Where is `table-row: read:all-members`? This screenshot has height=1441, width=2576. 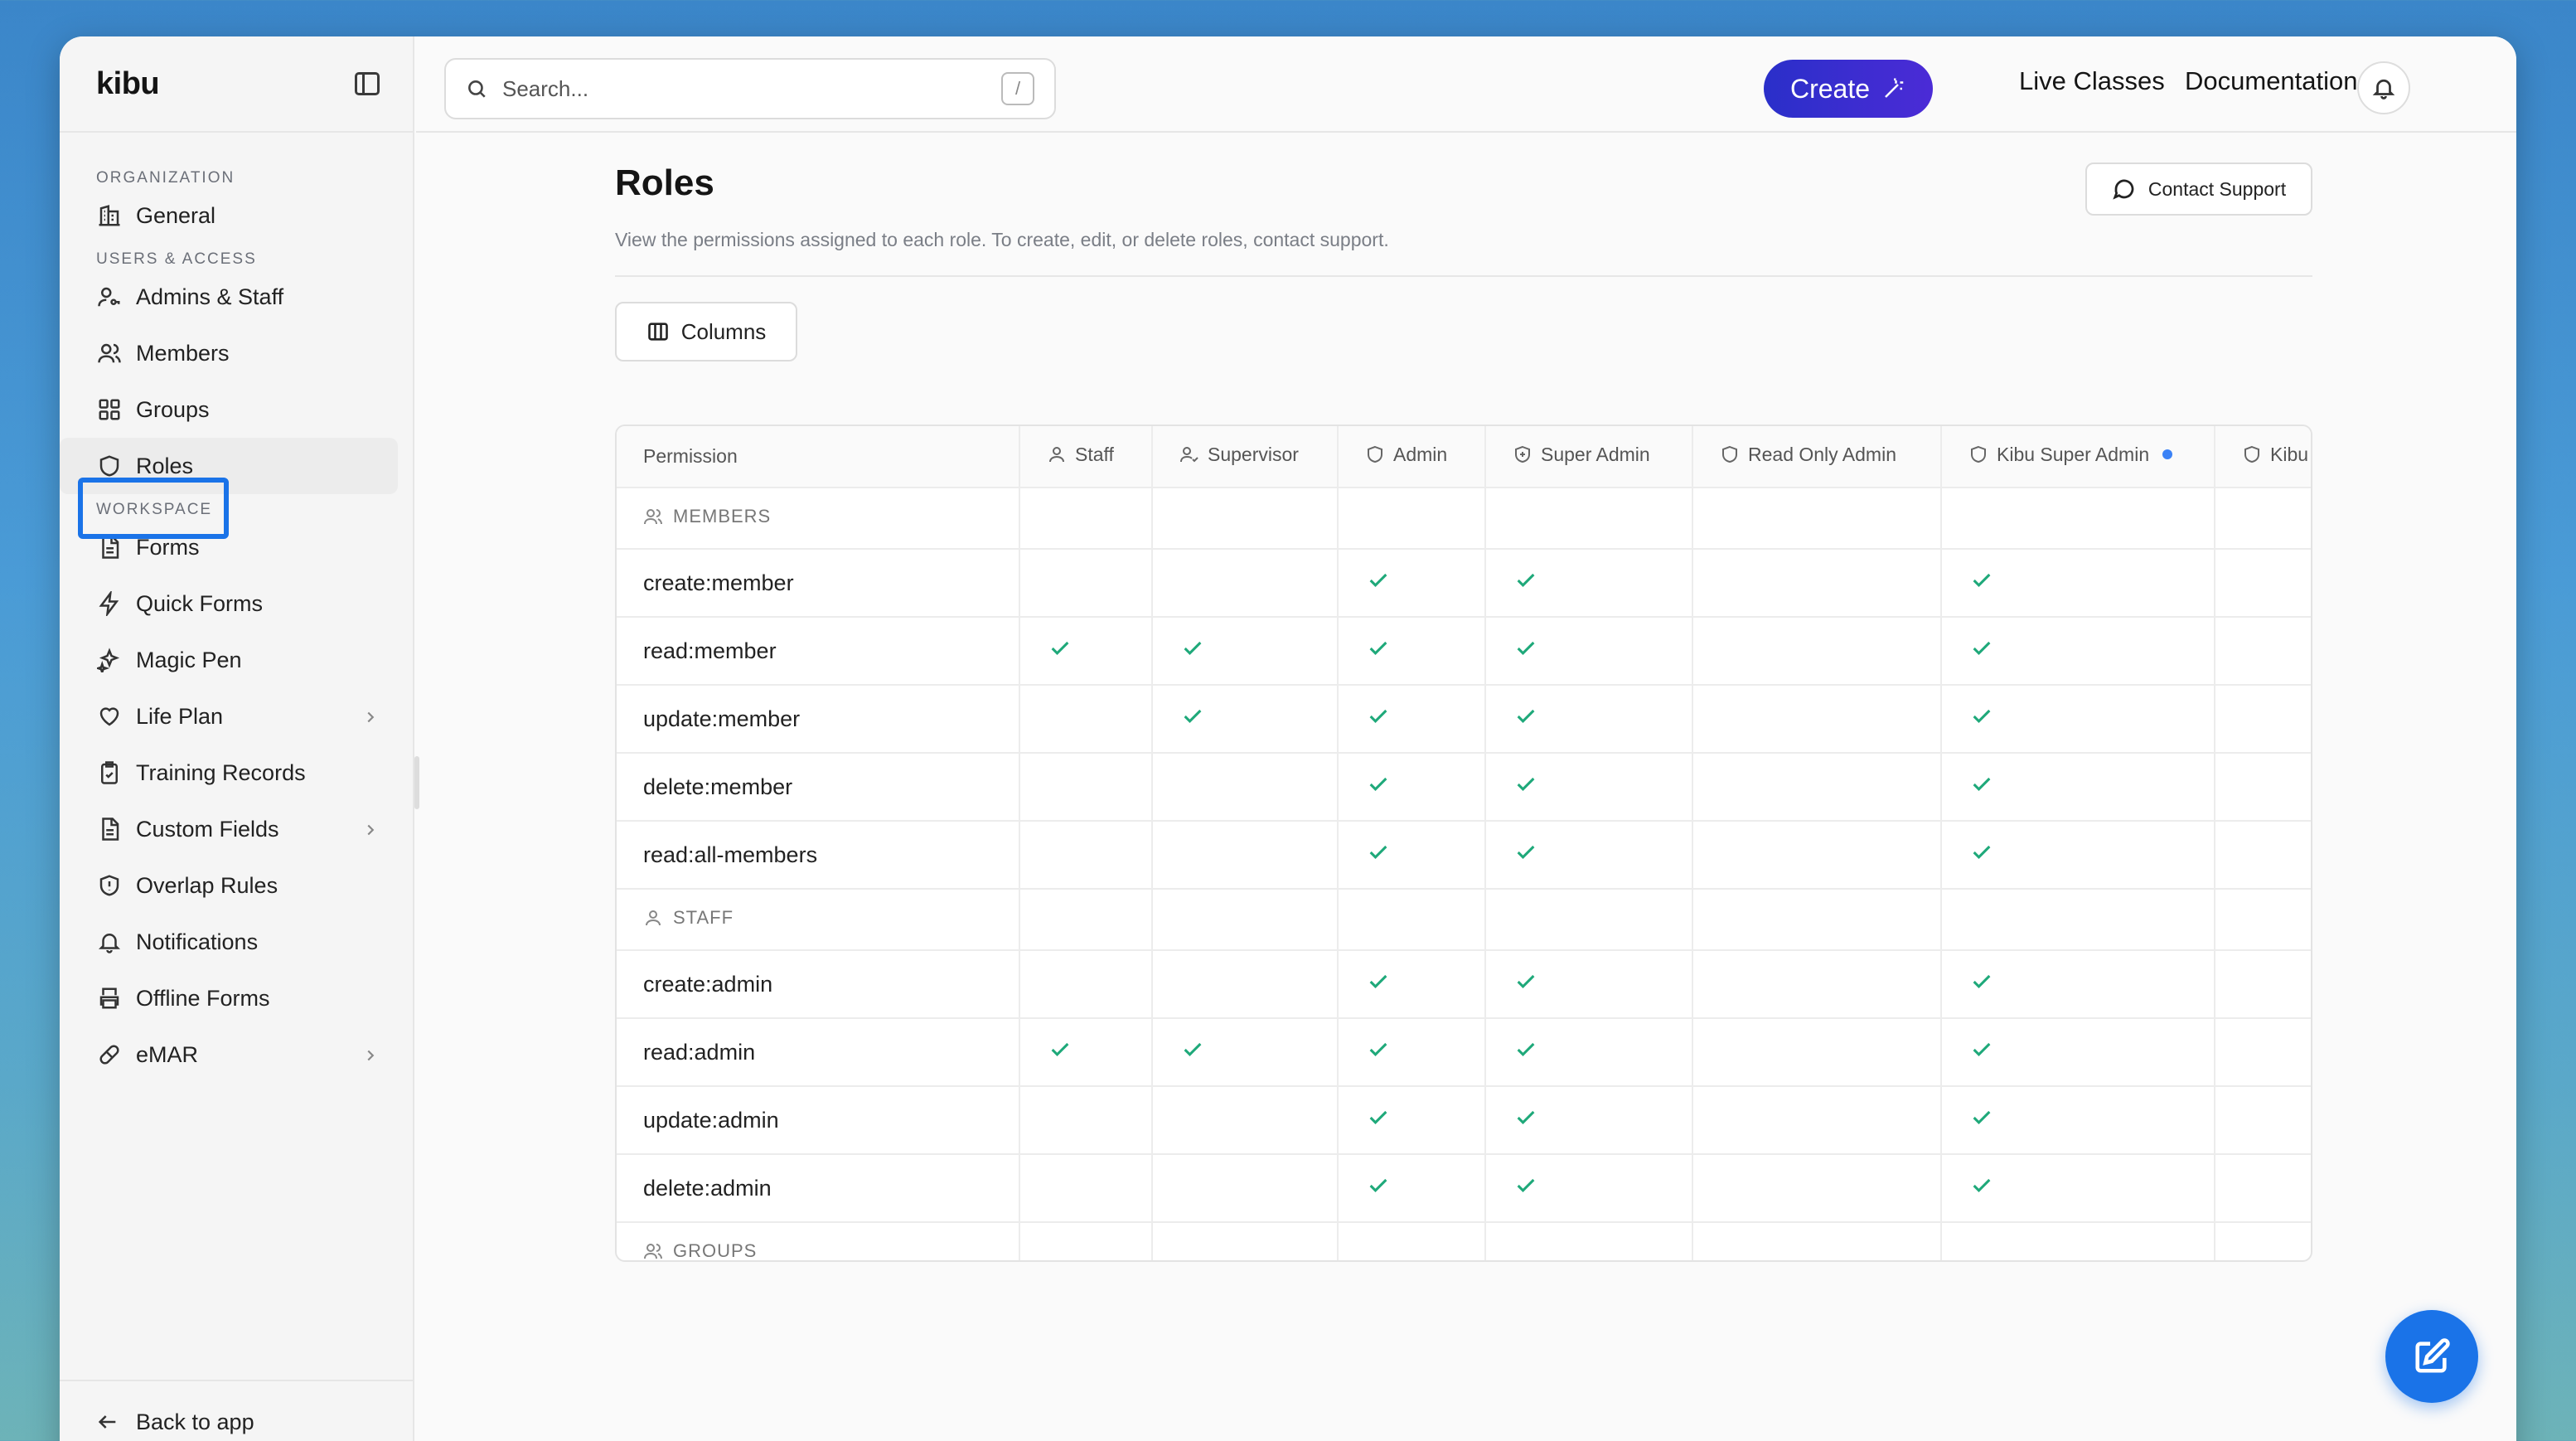 table-row: read:all-members is located at coordinates (1464, 855).